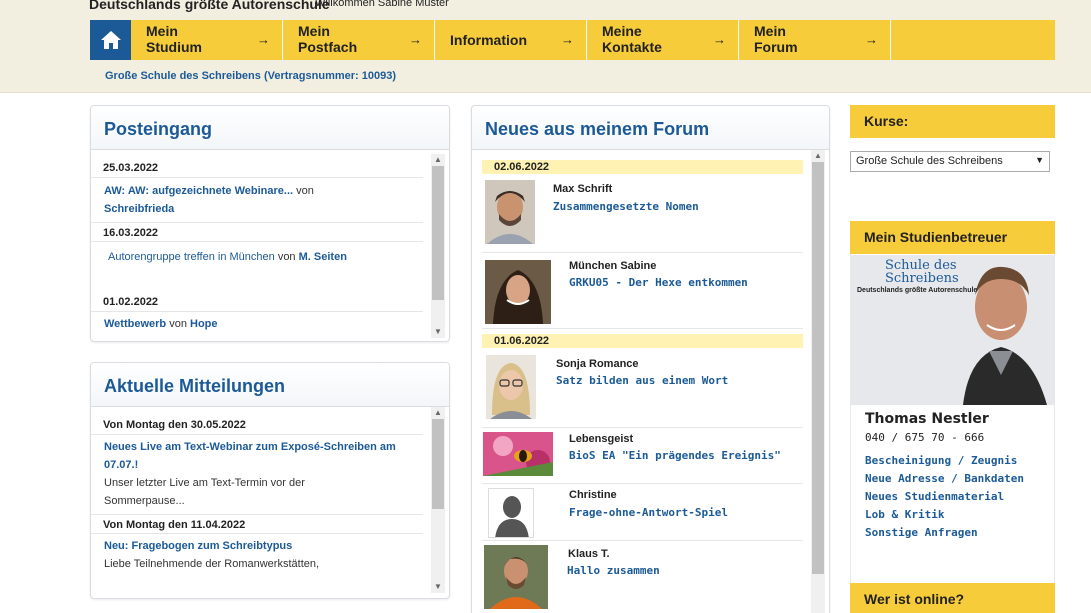 The width and height of the screenshot is (1091, 613). What do you see at coordinates (413, 4) in the screenshot?
I see `user-name: Sabine Muster` at bounding box center [413, 4].